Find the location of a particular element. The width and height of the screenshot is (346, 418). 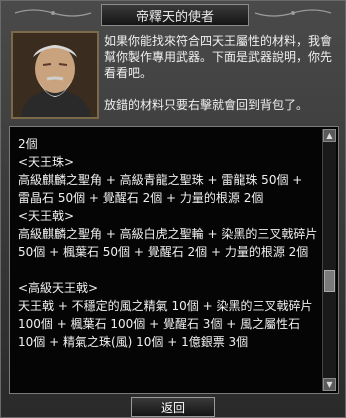

scroll-thumb is located at coordinates (329, 281).